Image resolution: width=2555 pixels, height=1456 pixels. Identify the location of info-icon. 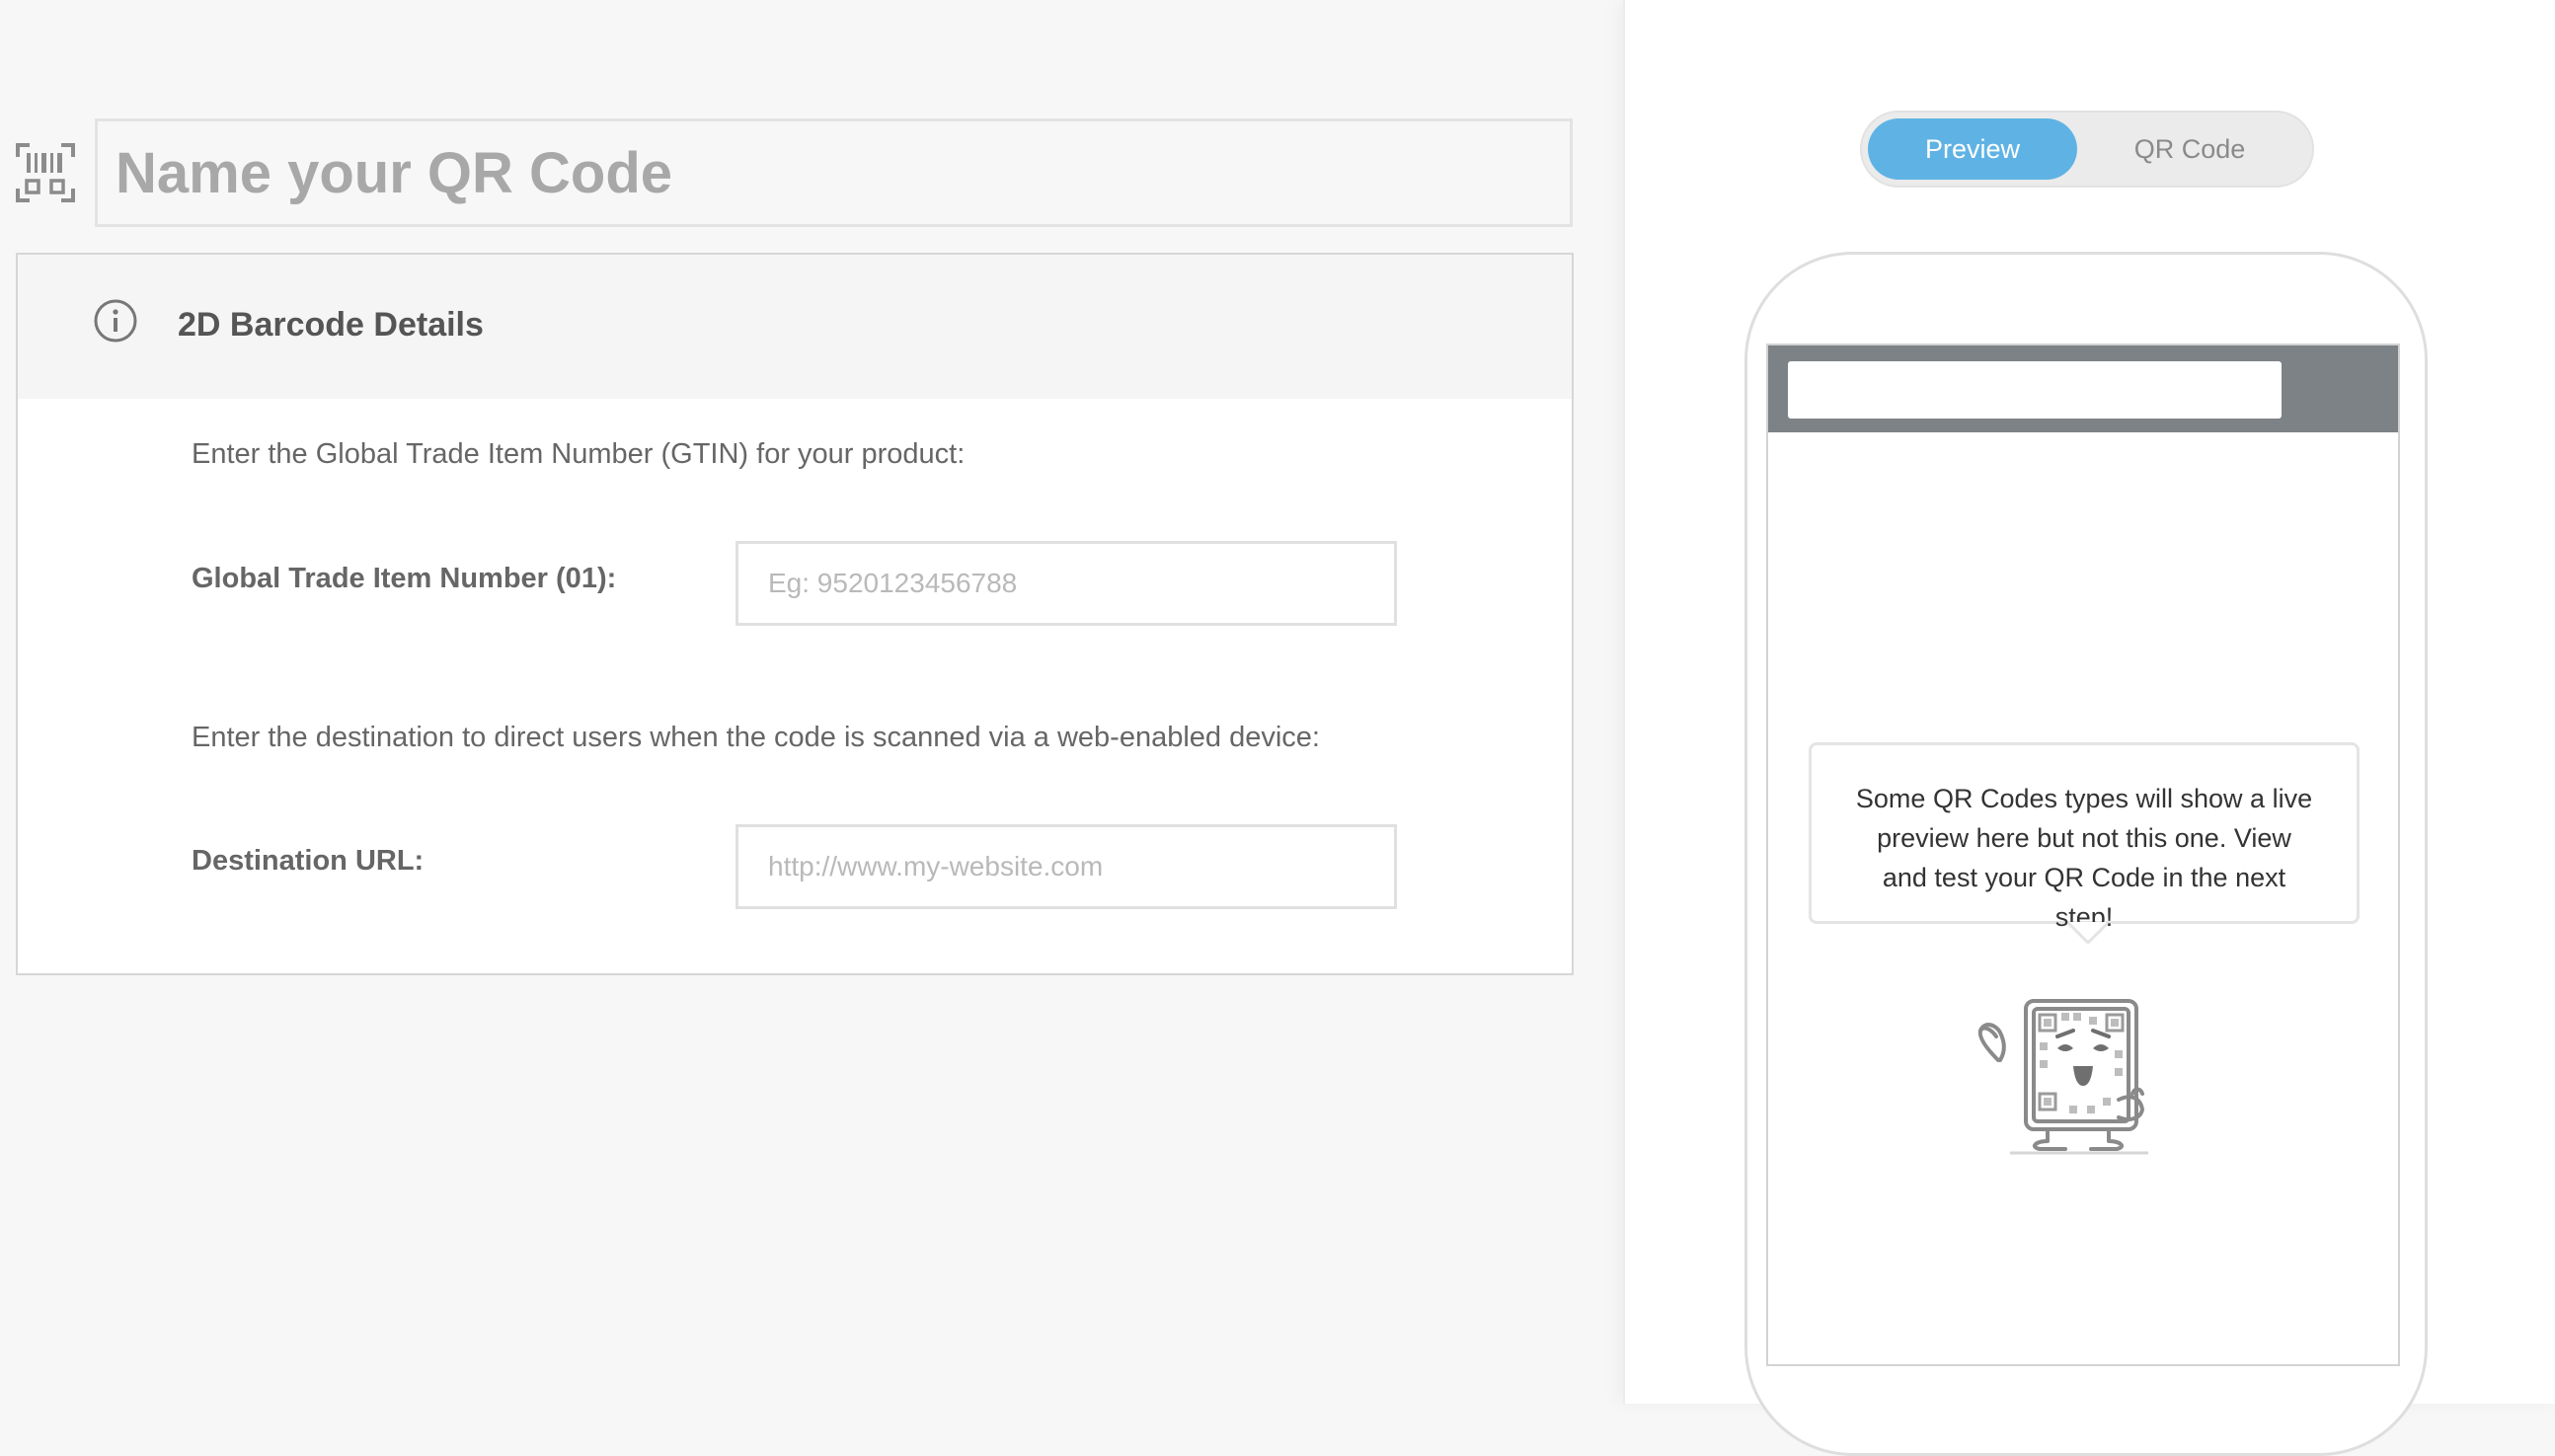
(115, 321).